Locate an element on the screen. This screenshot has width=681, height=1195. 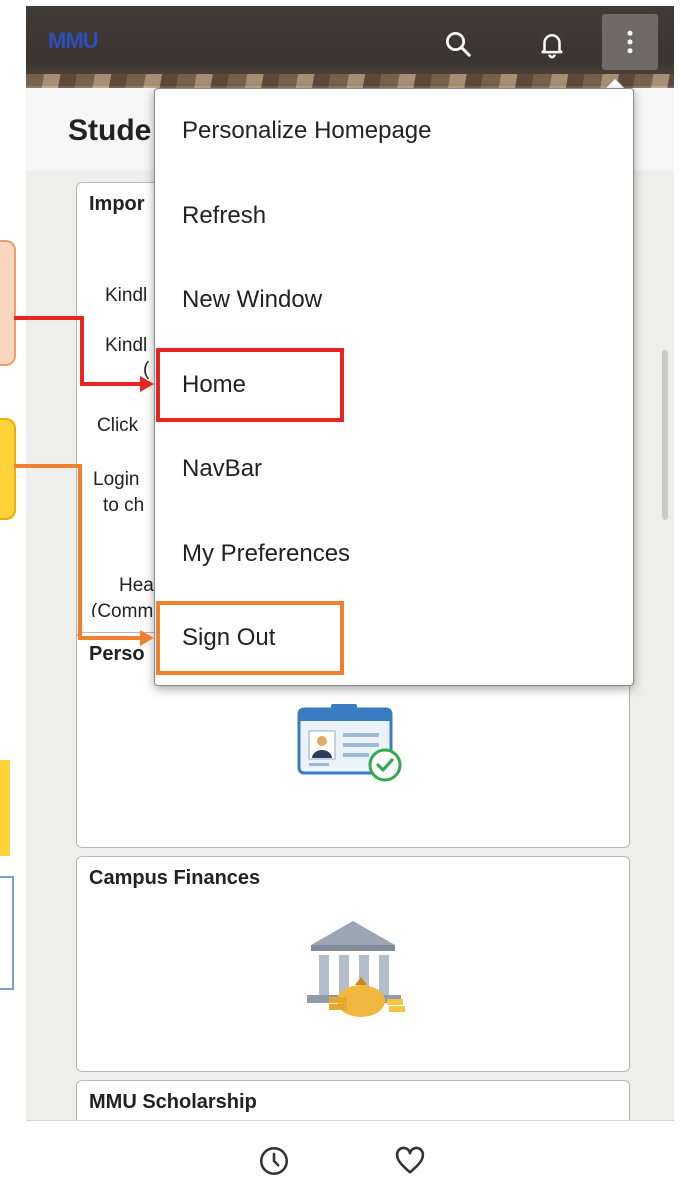
tile-text: Hea is located at coordinates (136, 585).